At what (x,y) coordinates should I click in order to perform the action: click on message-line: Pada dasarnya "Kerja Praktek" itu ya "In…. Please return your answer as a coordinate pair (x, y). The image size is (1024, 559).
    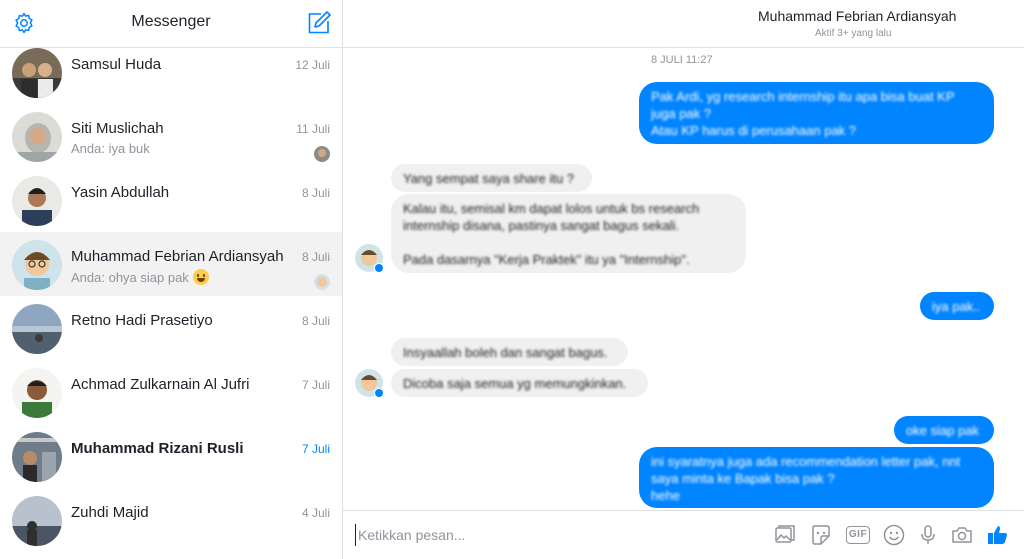
    Looking at the image, I should click on (546, 259).